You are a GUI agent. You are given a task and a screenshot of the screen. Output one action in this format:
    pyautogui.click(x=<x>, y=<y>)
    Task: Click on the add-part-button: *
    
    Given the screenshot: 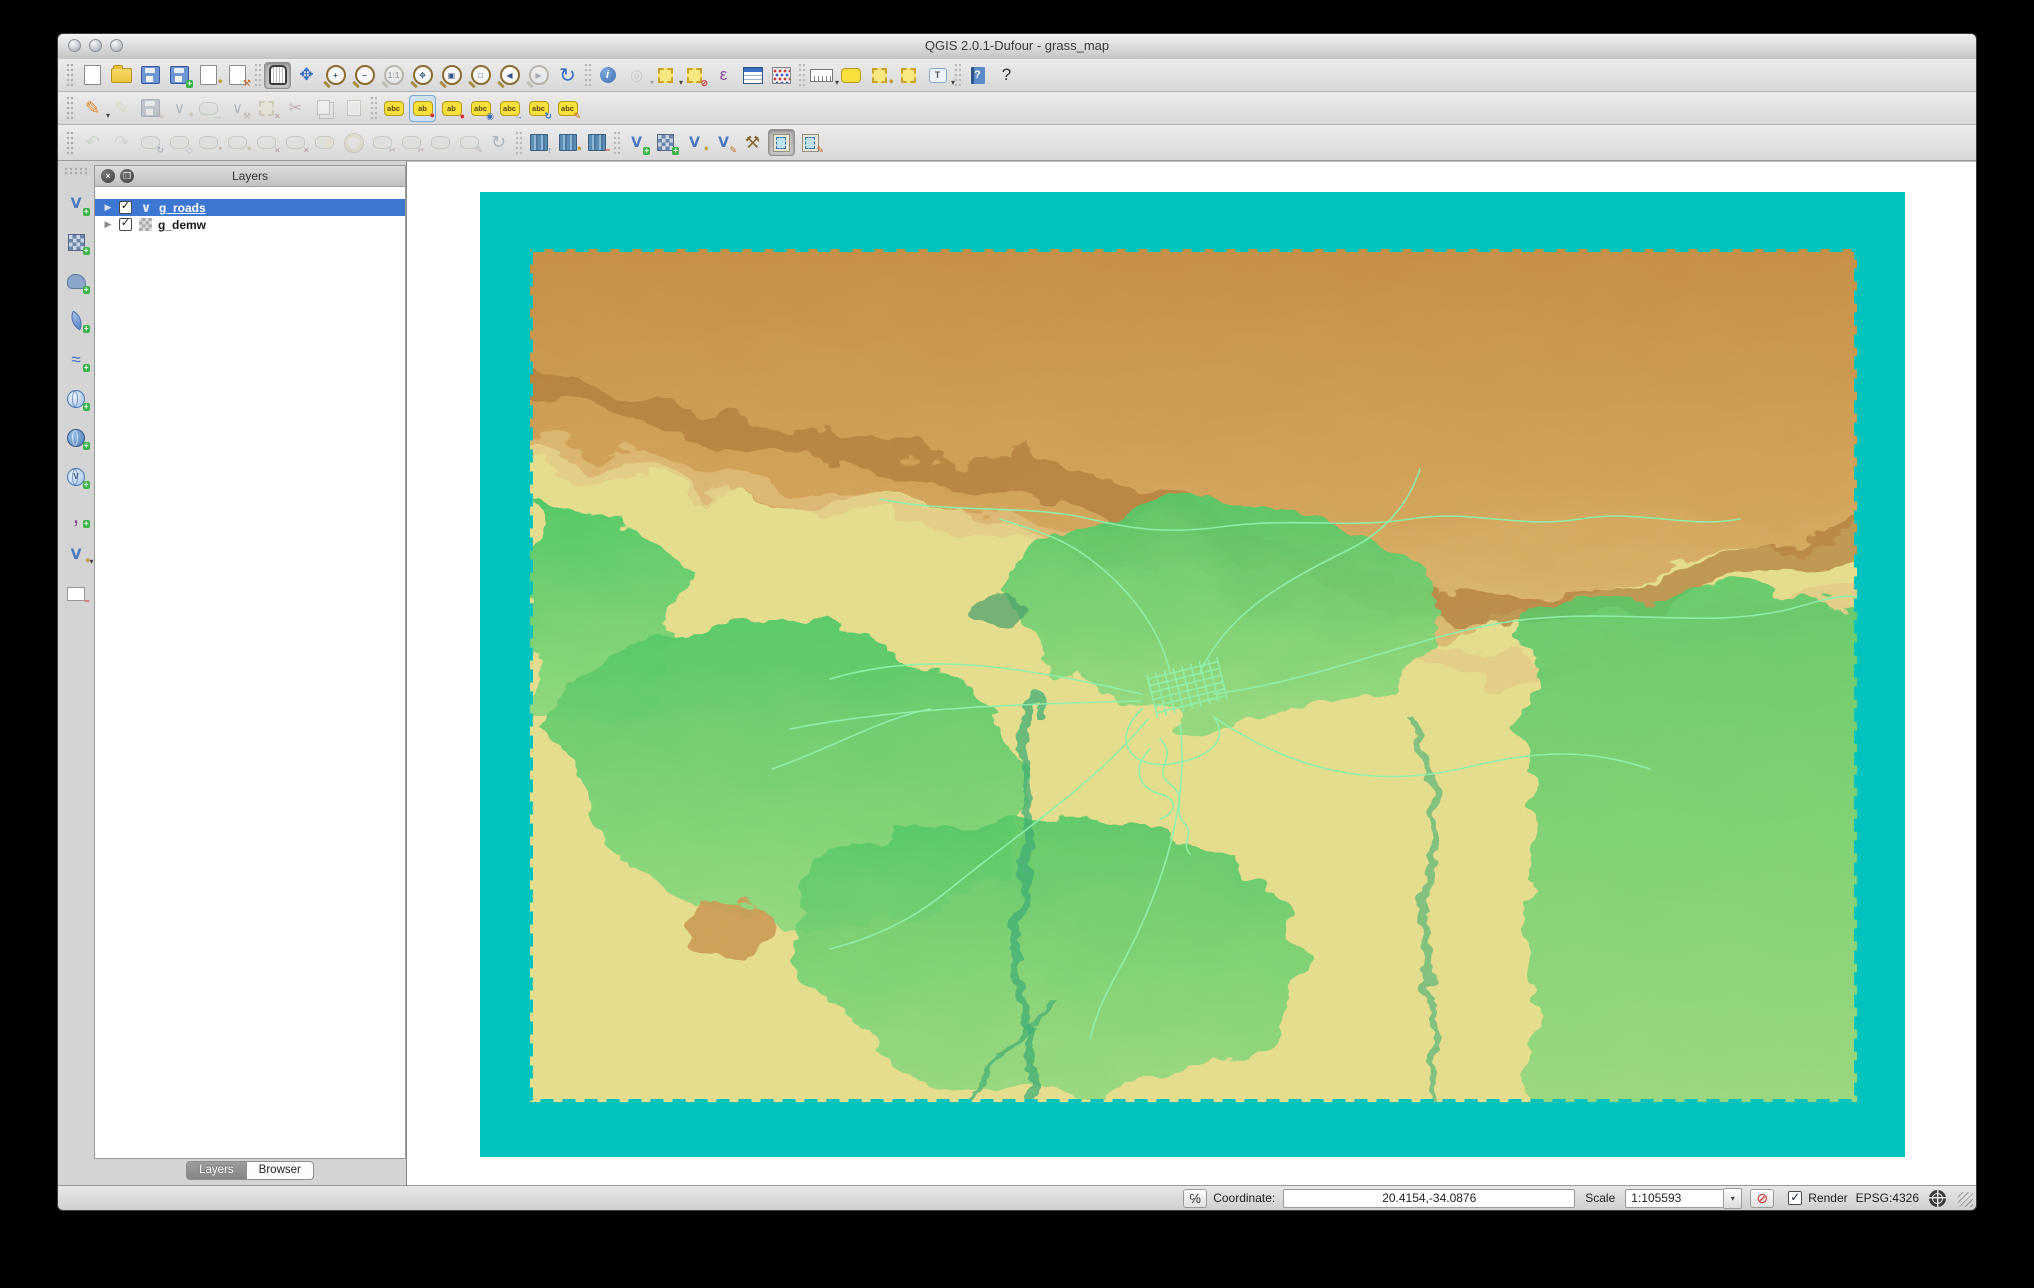 What is the action you would take?
    pyautogui.click(x=237, y=142)
    